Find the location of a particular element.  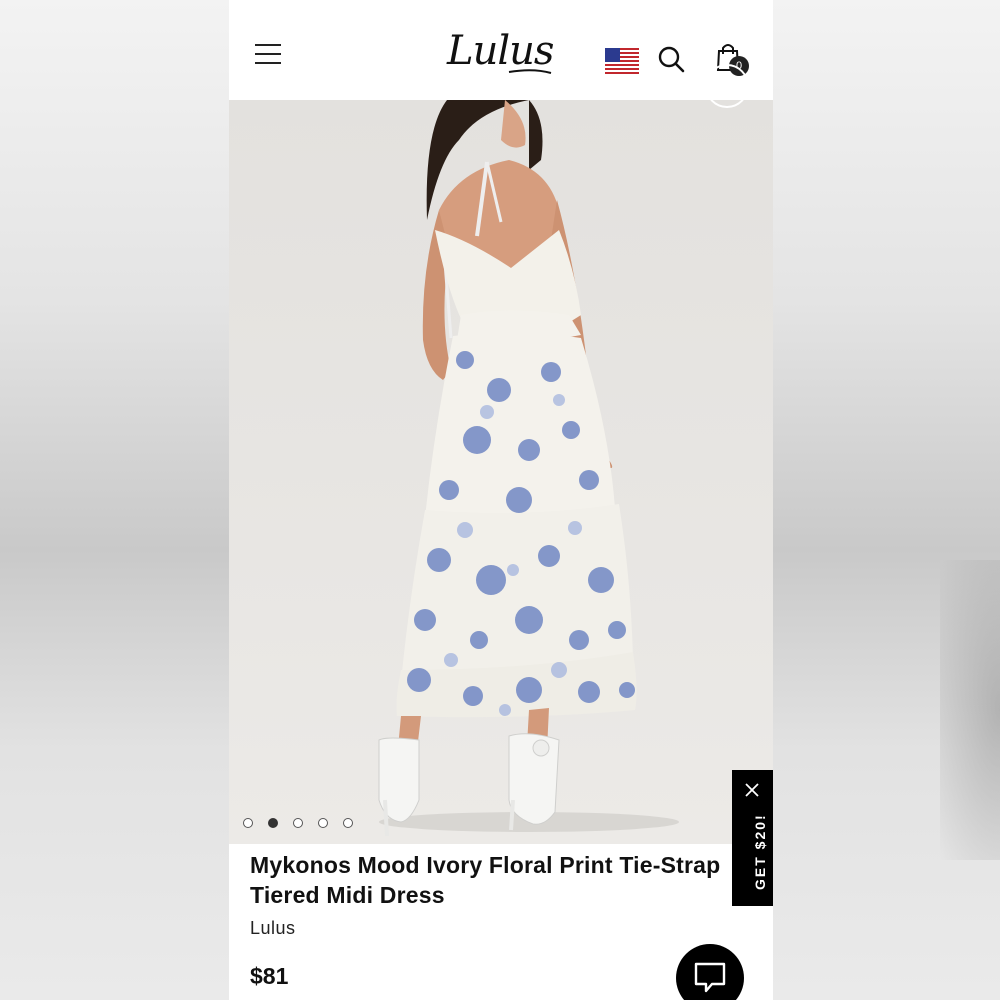

chat-icon is located at coordinates (710, 977).